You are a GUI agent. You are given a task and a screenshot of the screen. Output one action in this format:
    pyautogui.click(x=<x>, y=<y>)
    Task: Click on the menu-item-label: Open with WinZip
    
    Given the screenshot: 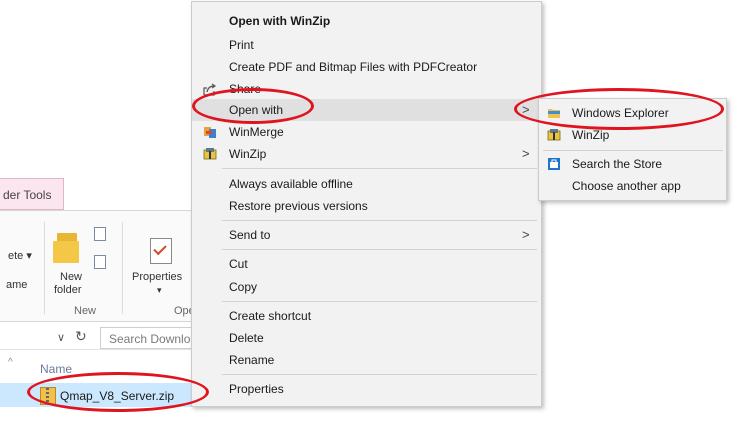 What is the action you would take?
    pyautogui.click(x=280, y=21)
    